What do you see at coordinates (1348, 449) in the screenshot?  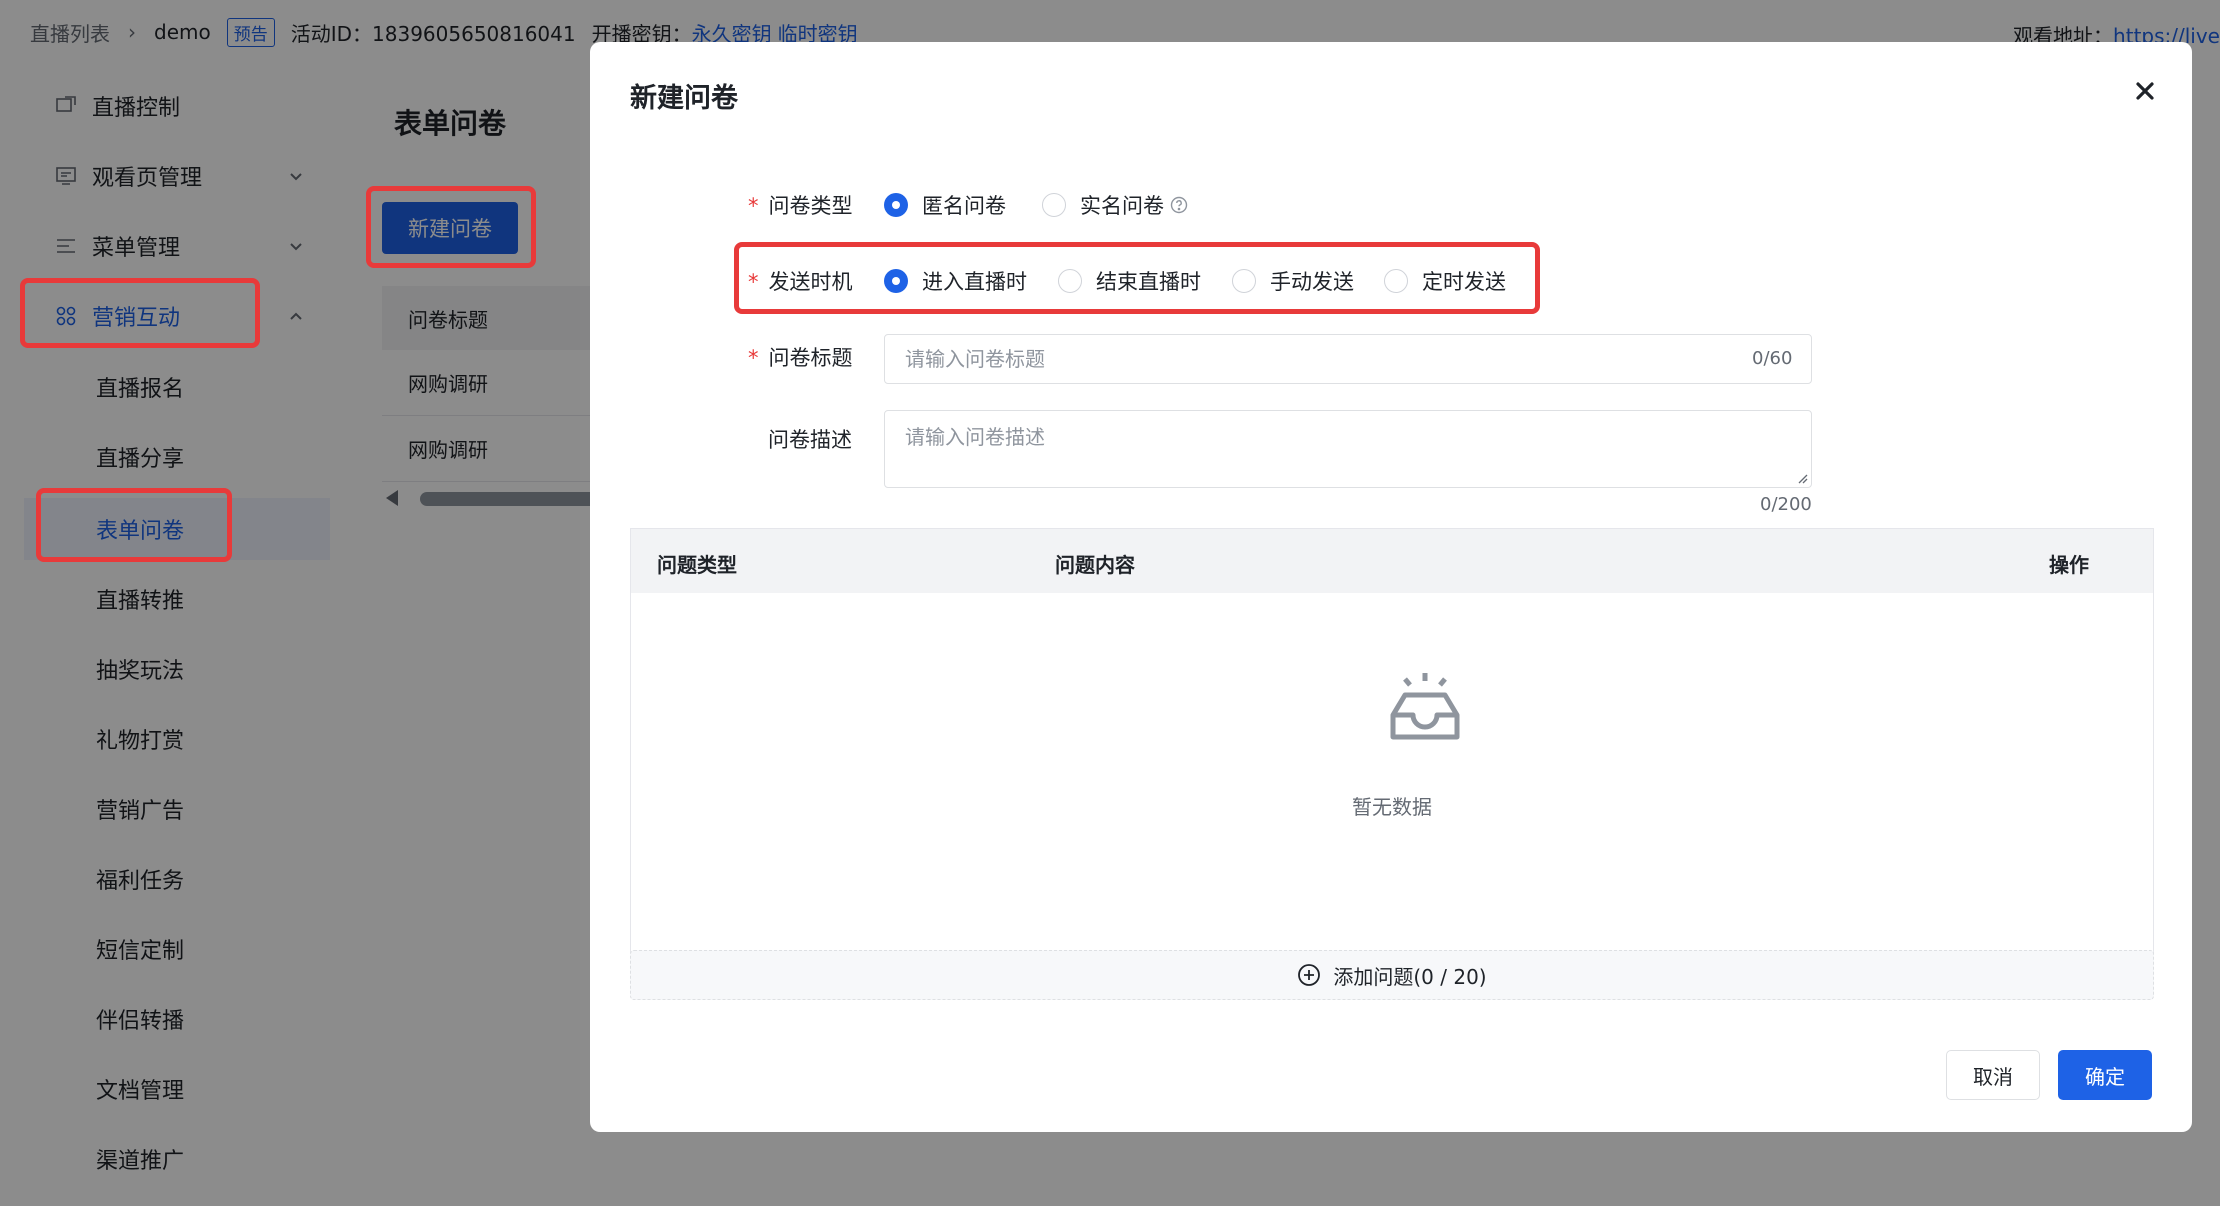 I see `survey-desc-input` at bounding box center [1348, 449].